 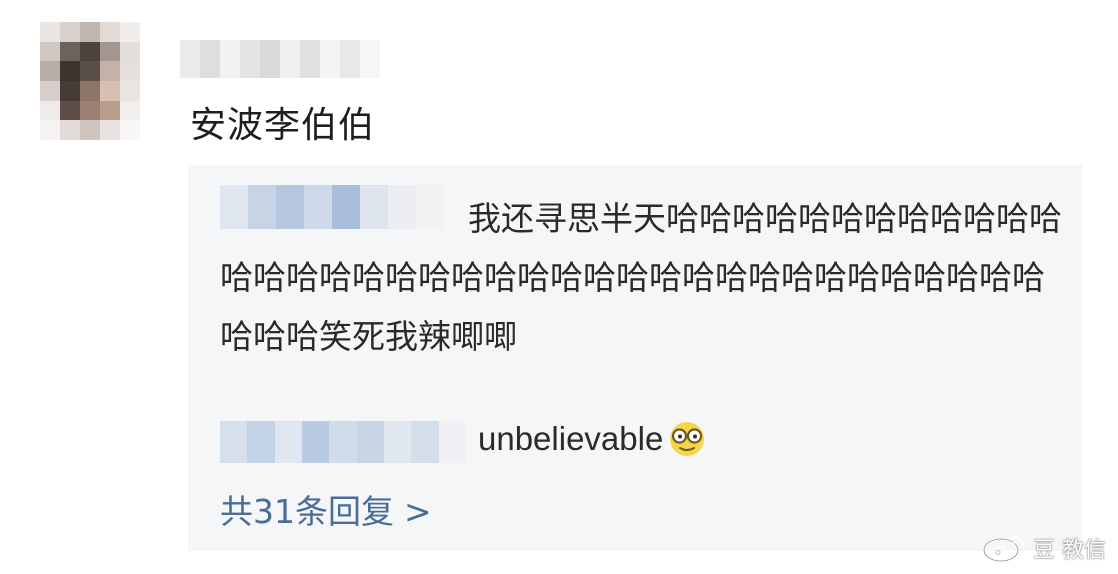 I want to click on avatar, so click(x=90, y=81).